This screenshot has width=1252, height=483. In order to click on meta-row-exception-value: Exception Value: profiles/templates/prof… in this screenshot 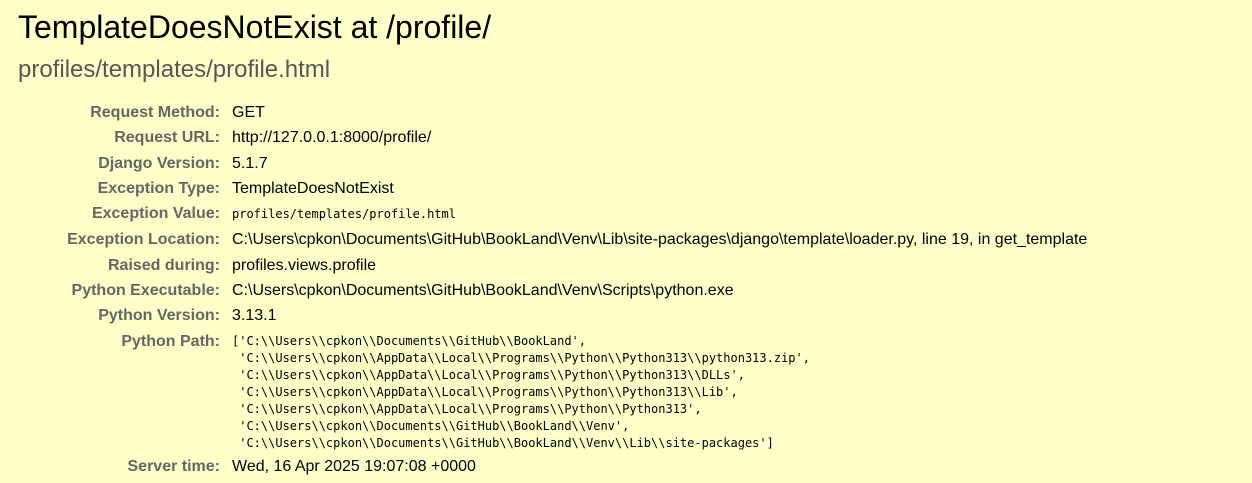, I will do `click(552, 214)`.